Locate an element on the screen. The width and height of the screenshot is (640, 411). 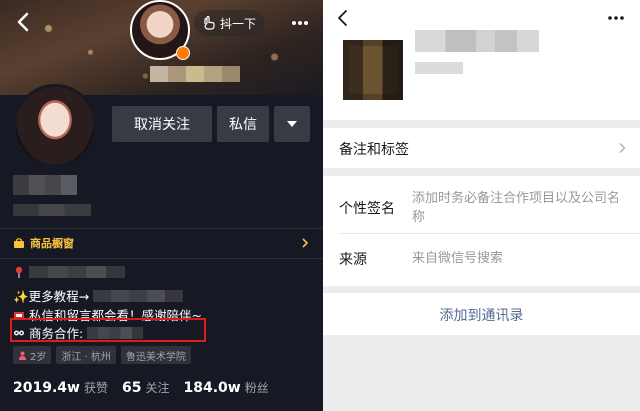
unfollow-button: 取消关注 is located at coordinates (162, 124).